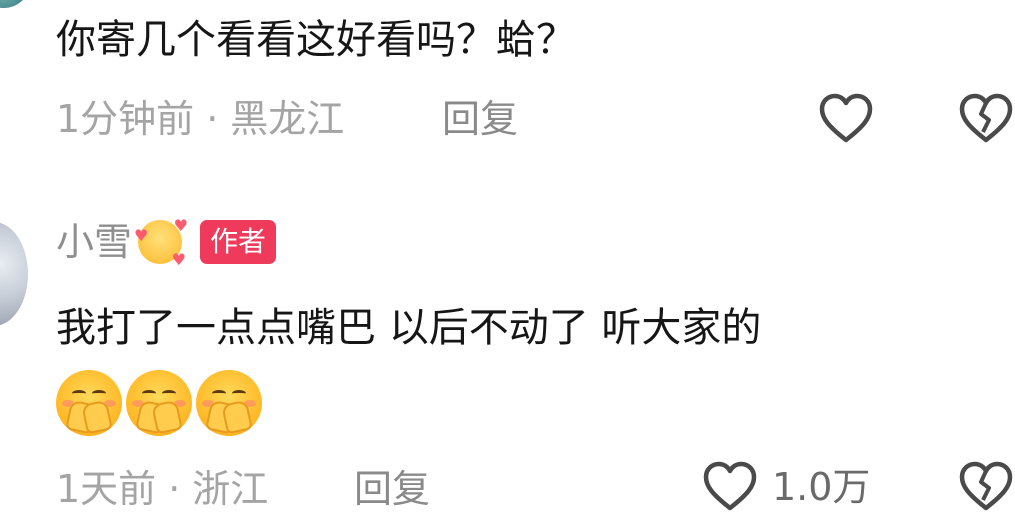 The width and height of the screenshot is (1015, 514). What do you see at coordinates (392, 489) in the screenshot?
I see `reply-button-author: 回复` at bounding box center [392, 489].